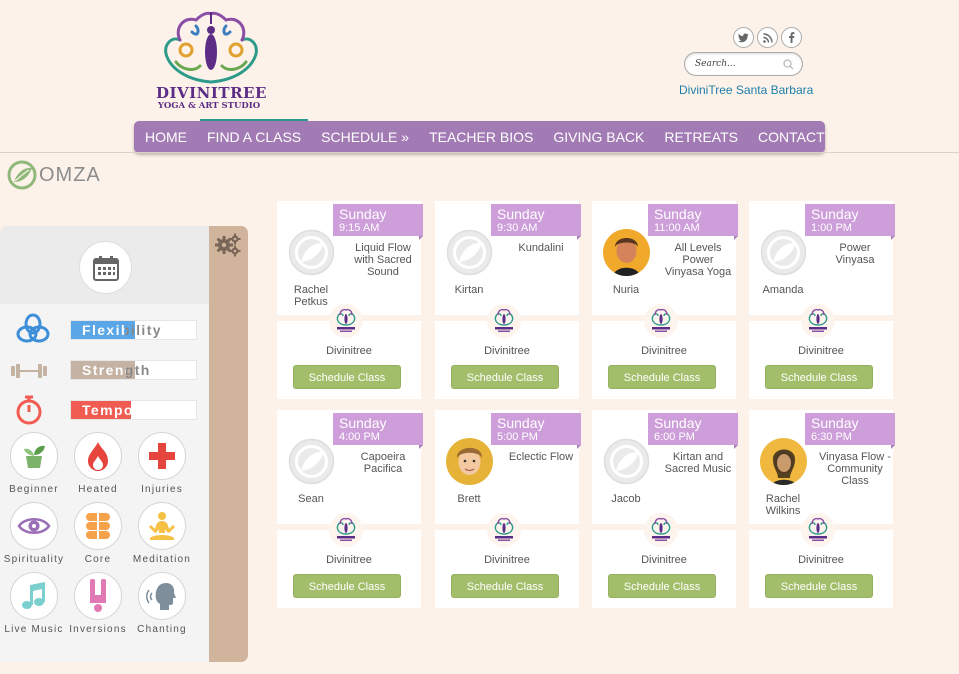 Image resolution: width=959 pixels, height=674 pixels. What do you see at coordinates (98, 533) in the screenshot?
I see `tag-core: Core` at bounding box center [98, 533].